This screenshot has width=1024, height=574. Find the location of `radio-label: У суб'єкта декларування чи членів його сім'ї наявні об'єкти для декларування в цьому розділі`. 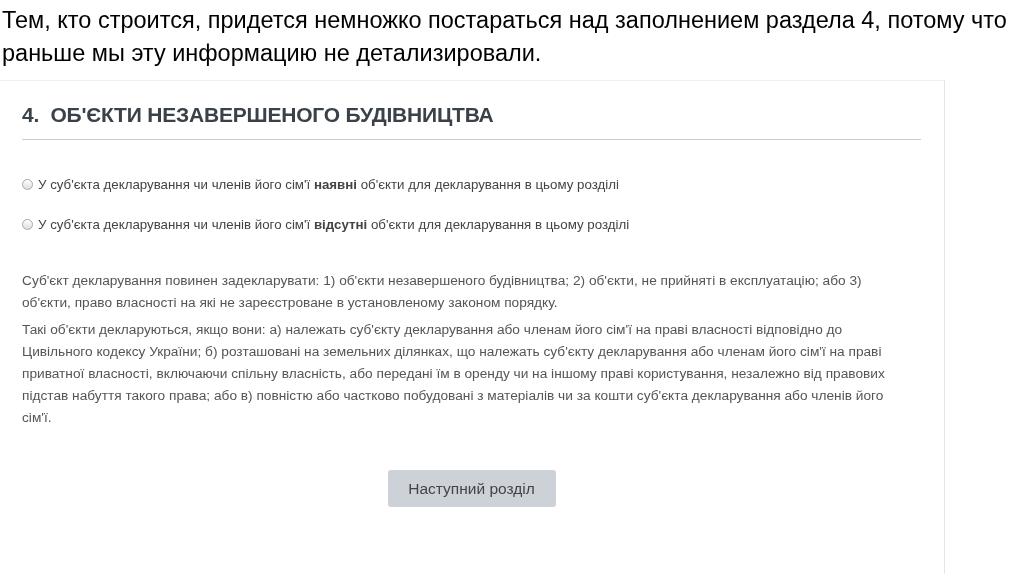

radio-label: У суб'єкта декларування чи членів його сім'ї наявні об'єкти для декларування в цьому розділі is located at coordinates (328, 184).